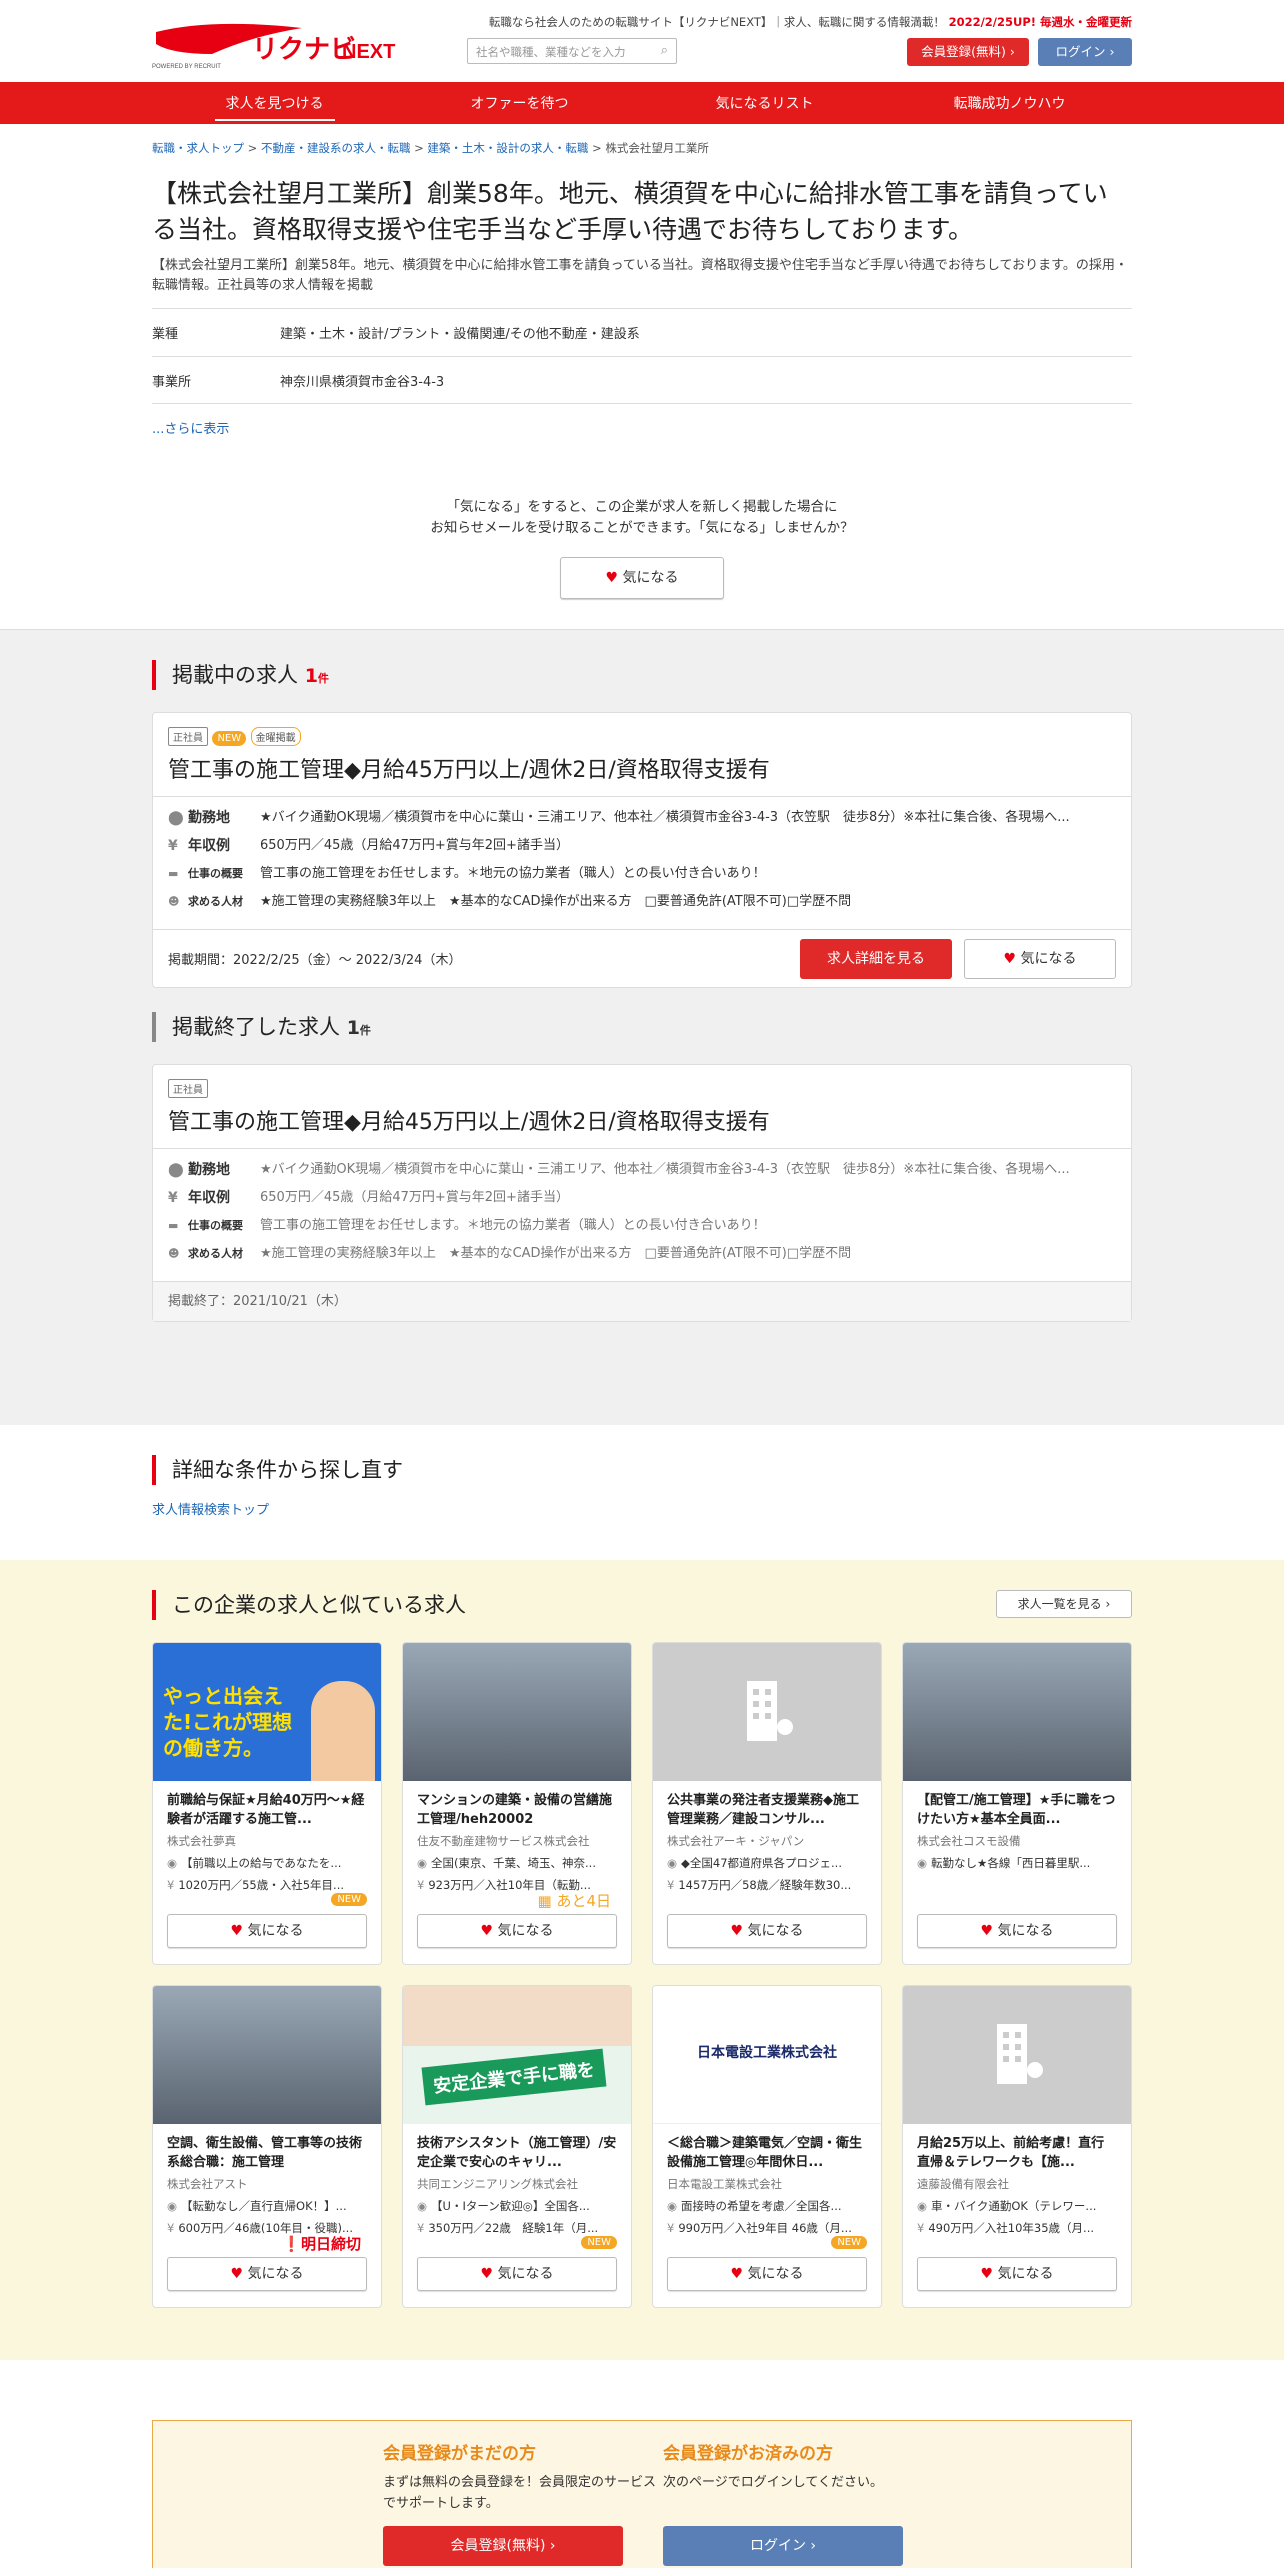 This screenshot has width=1284, height=2568. What do you see at coordinates (572, 51) in the screenshot?
I see `search-input: 社名や職種、業種などを入力 ⌕` at bounding box center [572, 51].